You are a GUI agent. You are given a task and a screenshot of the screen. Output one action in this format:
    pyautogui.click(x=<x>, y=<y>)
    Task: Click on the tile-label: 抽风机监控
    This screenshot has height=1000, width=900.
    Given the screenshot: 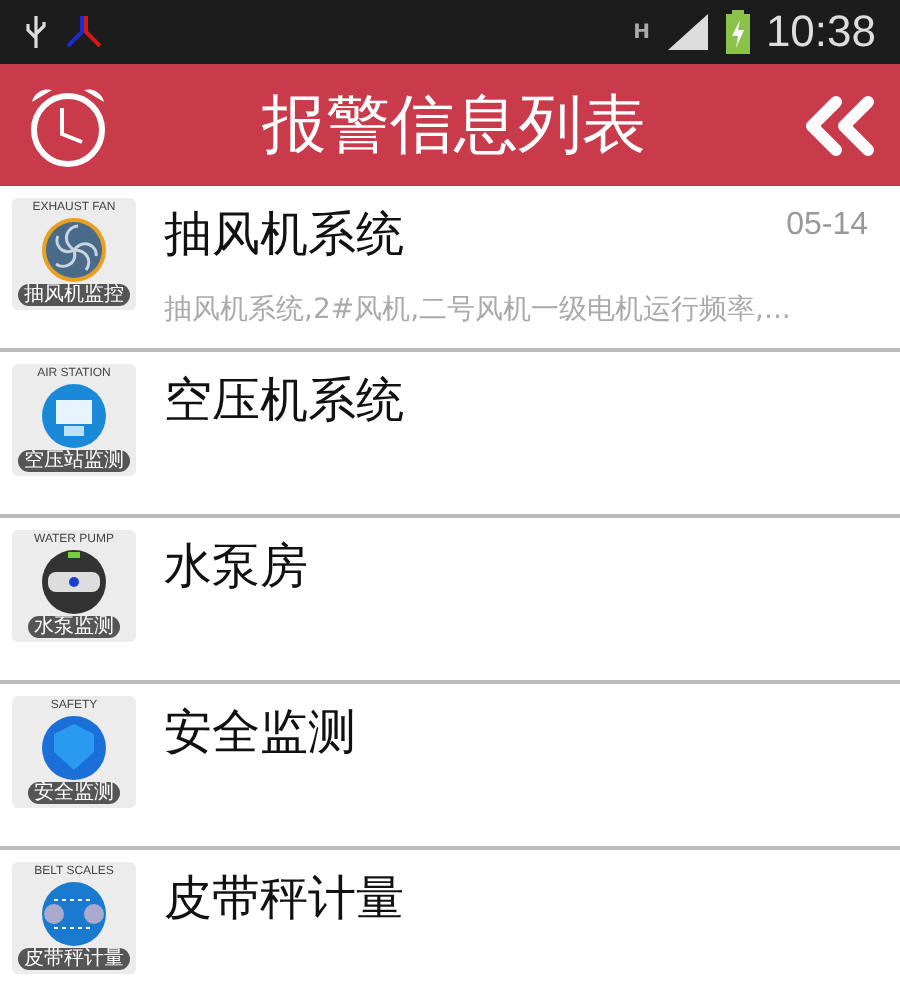 What is the action you would take?
    pyautogui.click(x=74, y=295)
    